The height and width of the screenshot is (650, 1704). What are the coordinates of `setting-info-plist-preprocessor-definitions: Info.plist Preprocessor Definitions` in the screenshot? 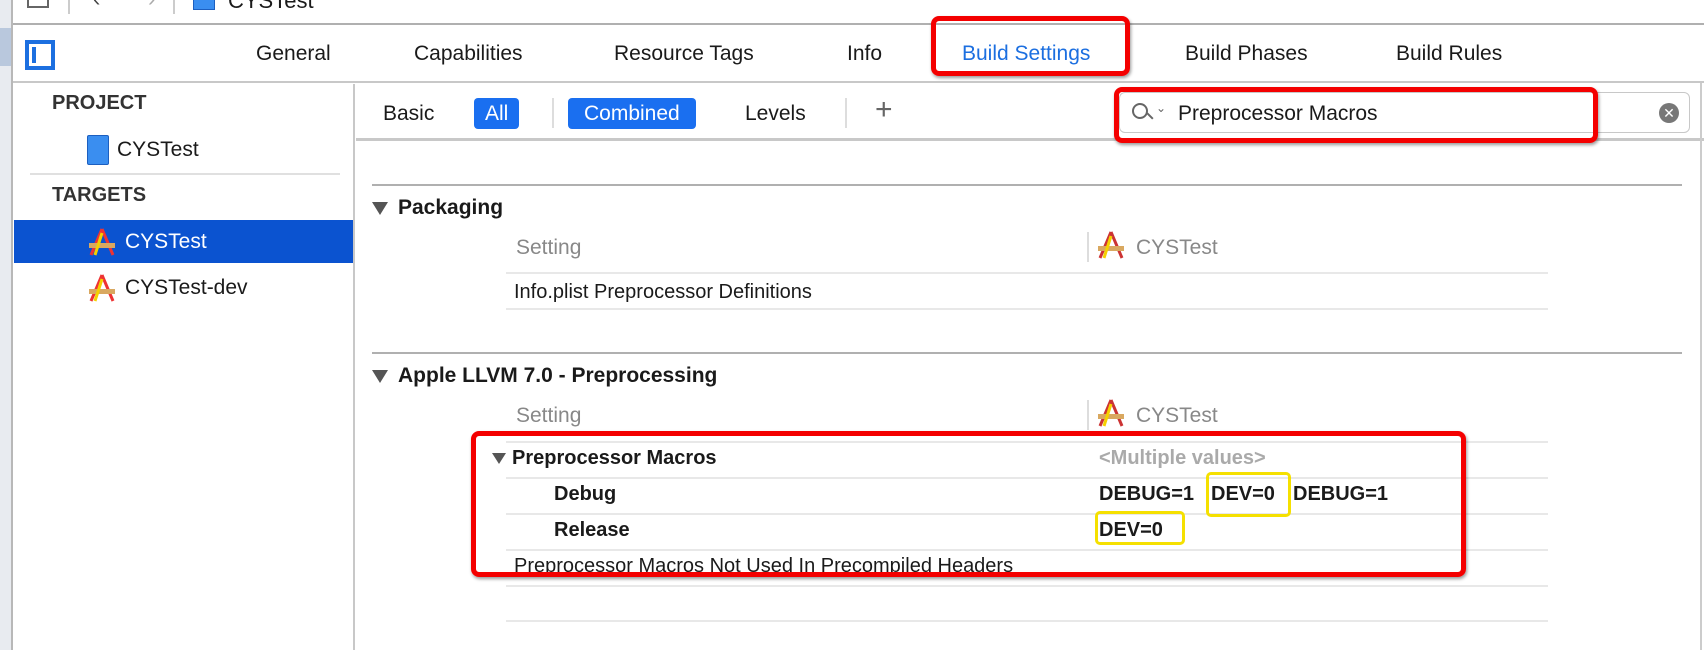 It's located at (663, 292).